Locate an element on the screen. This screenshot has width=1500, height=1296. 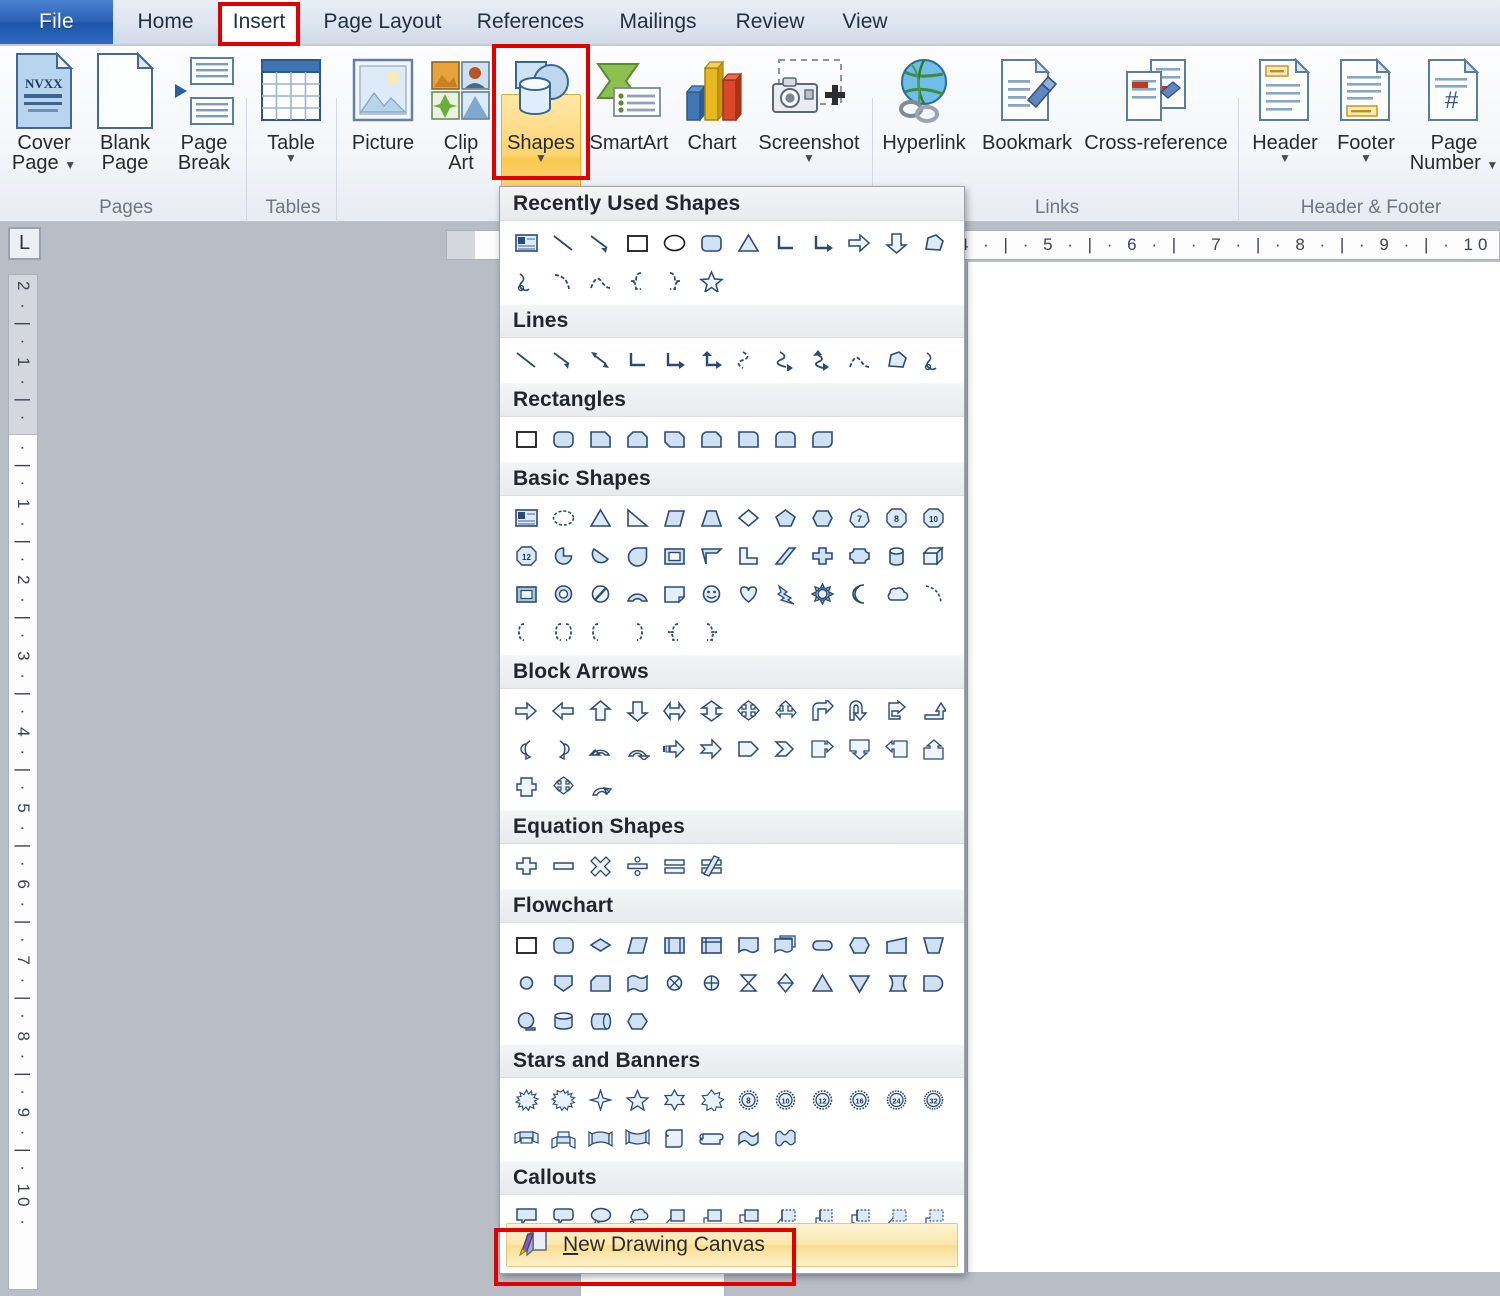
shape-curved-double-arrow-connector is located at coordinates (822, 360).